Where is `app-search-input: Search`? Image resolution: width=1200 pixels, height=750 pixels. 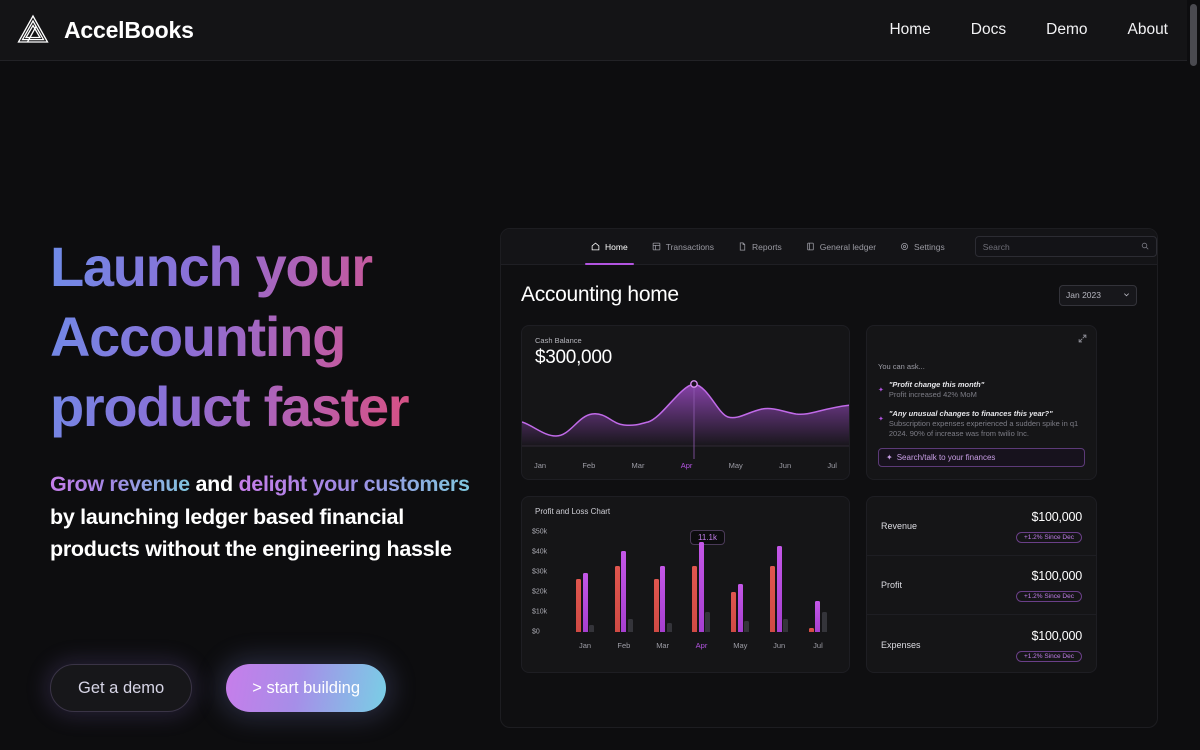
app-search-input: Search is located at coordinates (1065, 246).